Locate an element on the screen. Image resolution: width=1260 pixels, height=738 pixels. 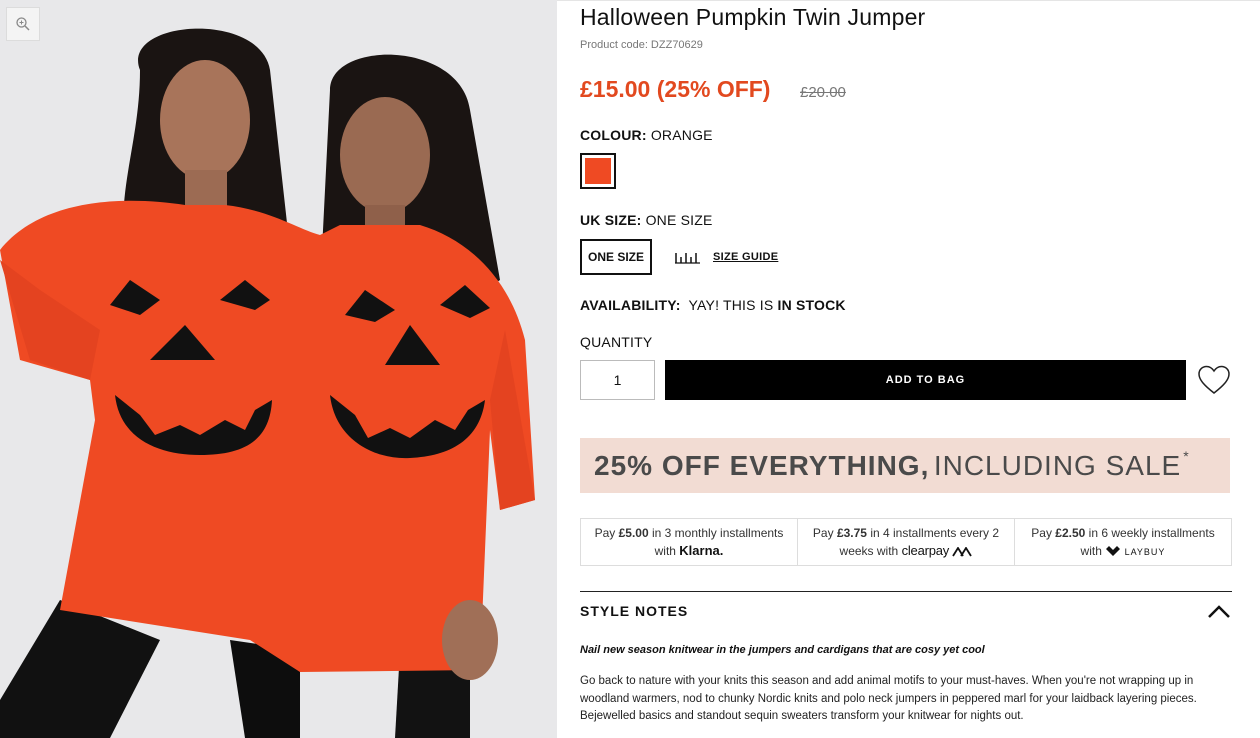
colour-label: COLOUR: is located at coordinates (613, 135).